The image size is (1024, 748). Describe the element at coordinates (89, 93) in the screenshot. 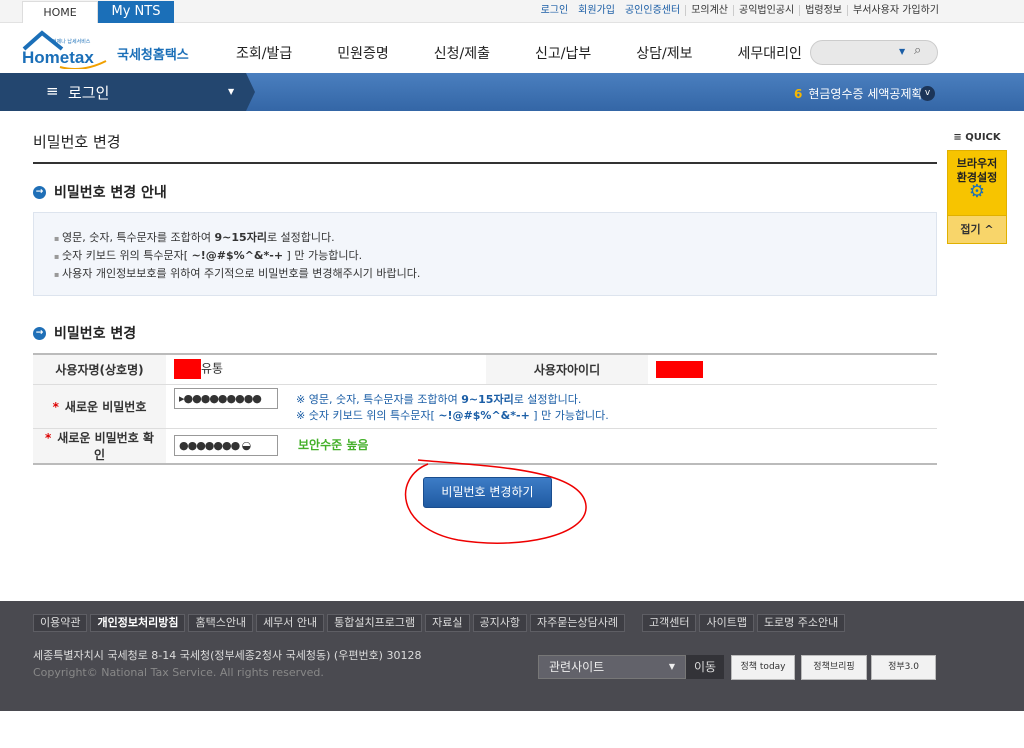

I see `login-menu-label: 로그인` at that location.